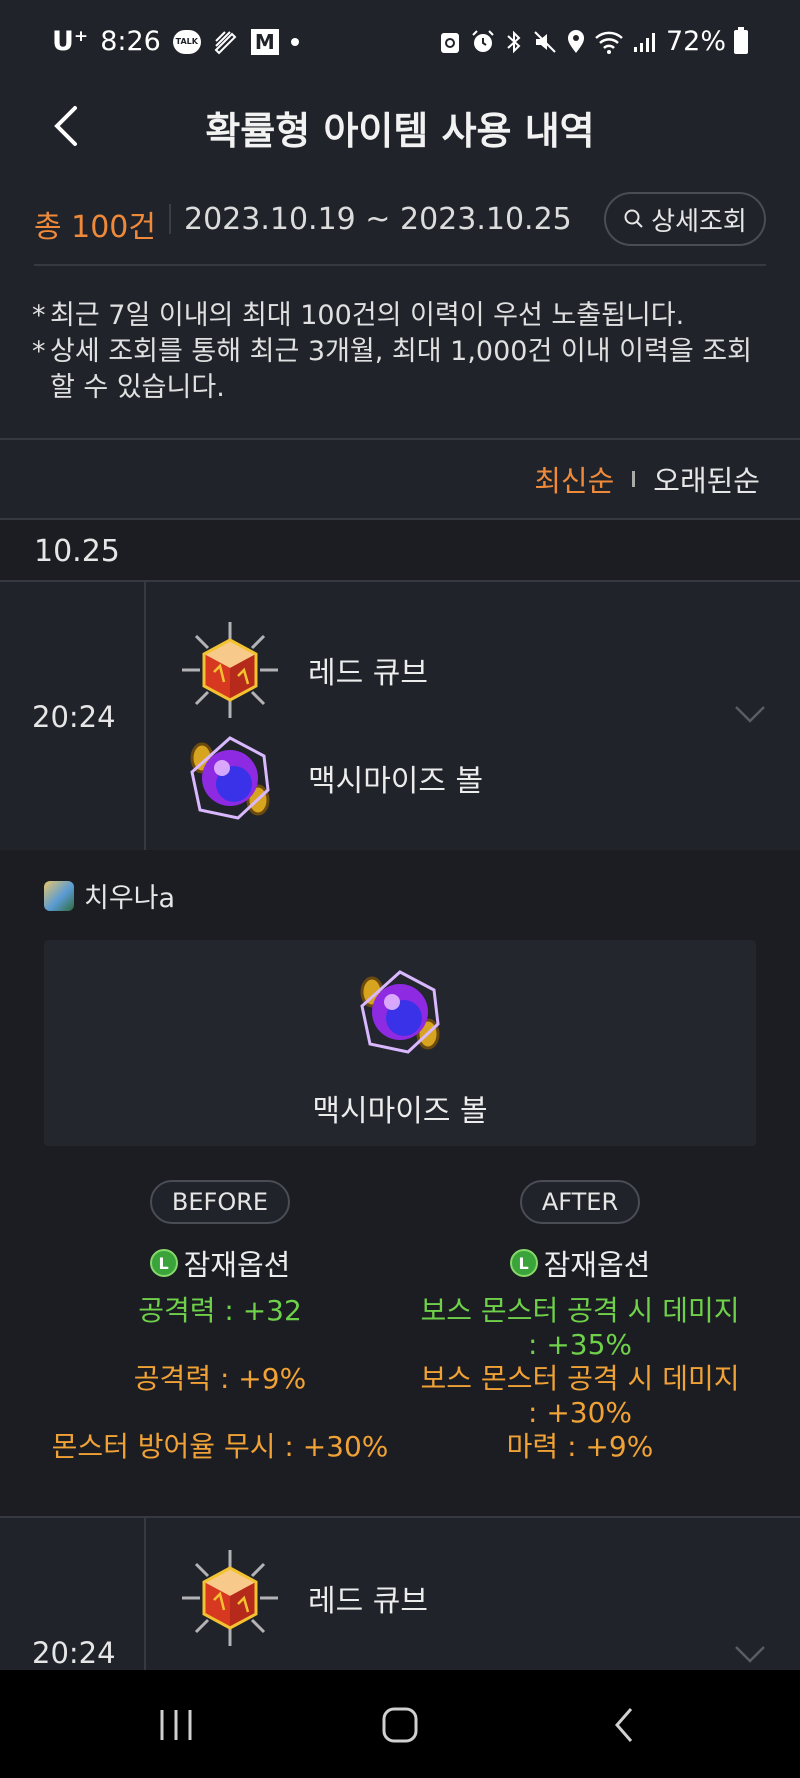  Describe the element at coordinates (695, 41) in the screenshot. I see `battery-percent: 72%` at that location.